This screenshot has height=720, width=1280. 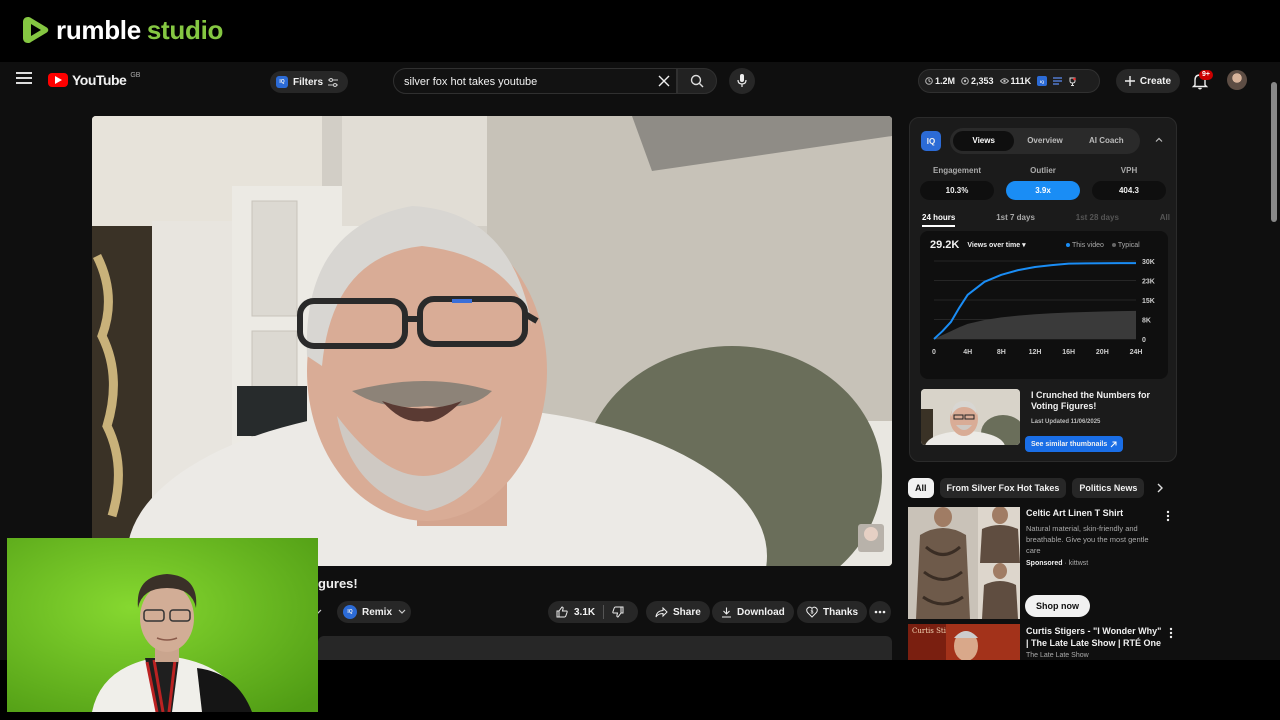 What do you see at coordinates (687, 612) in the screenshot?
I see `share-label: Share` at bounding box center [687, 612].